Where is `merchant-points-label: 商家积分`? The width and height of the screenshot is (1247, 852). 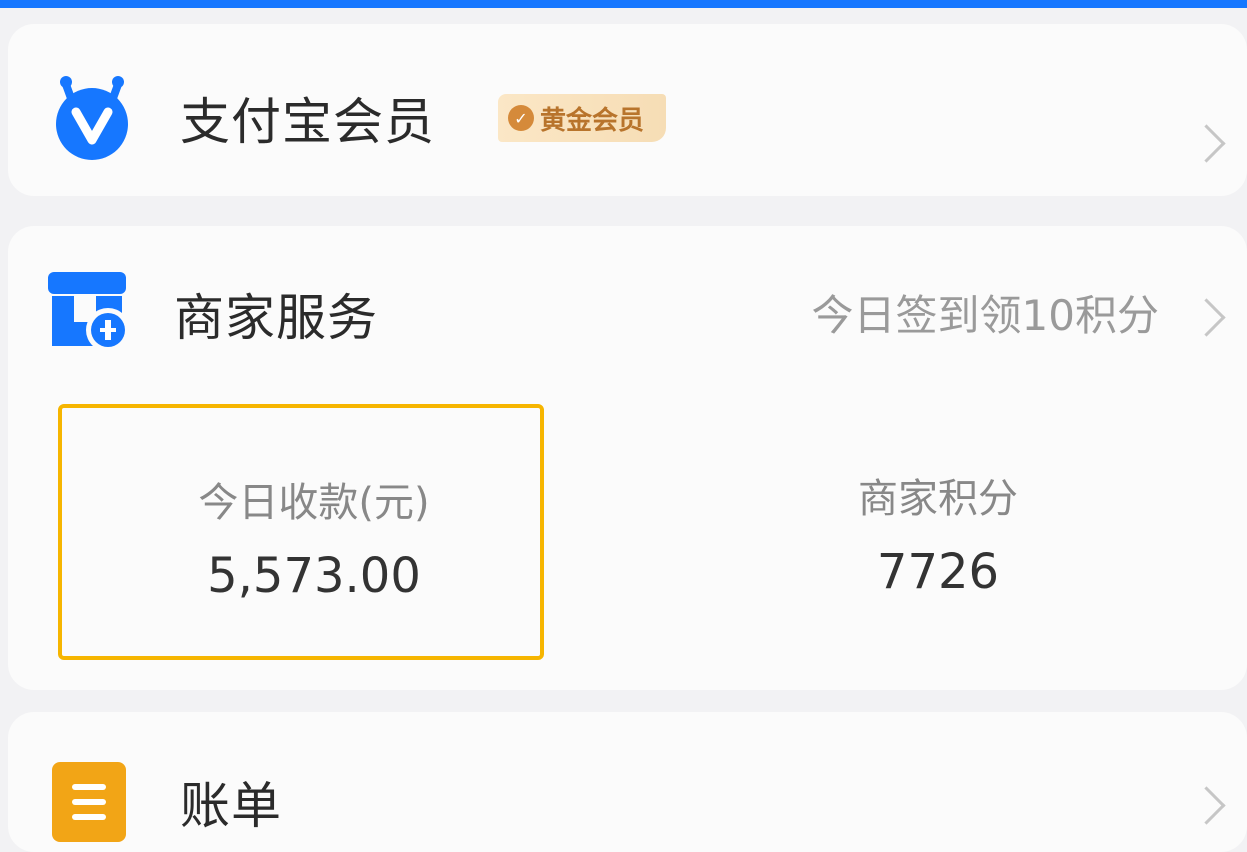 merchant-points-label: 商家积分 is located at coordinates (938, 499).